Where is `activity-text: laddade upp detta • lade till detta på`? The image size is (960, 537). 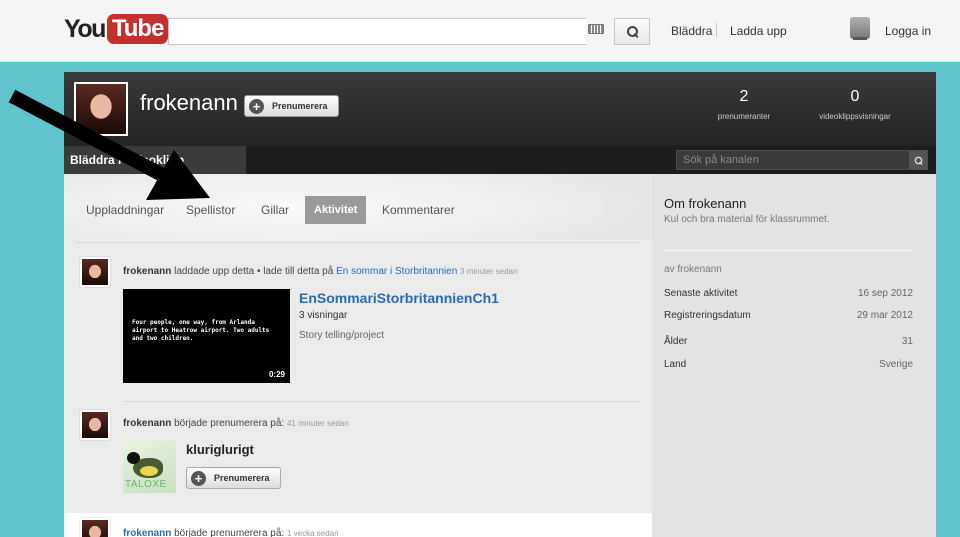 activity-text: laddade upp detta • lade till detta på is located at coordinates (254, 271).